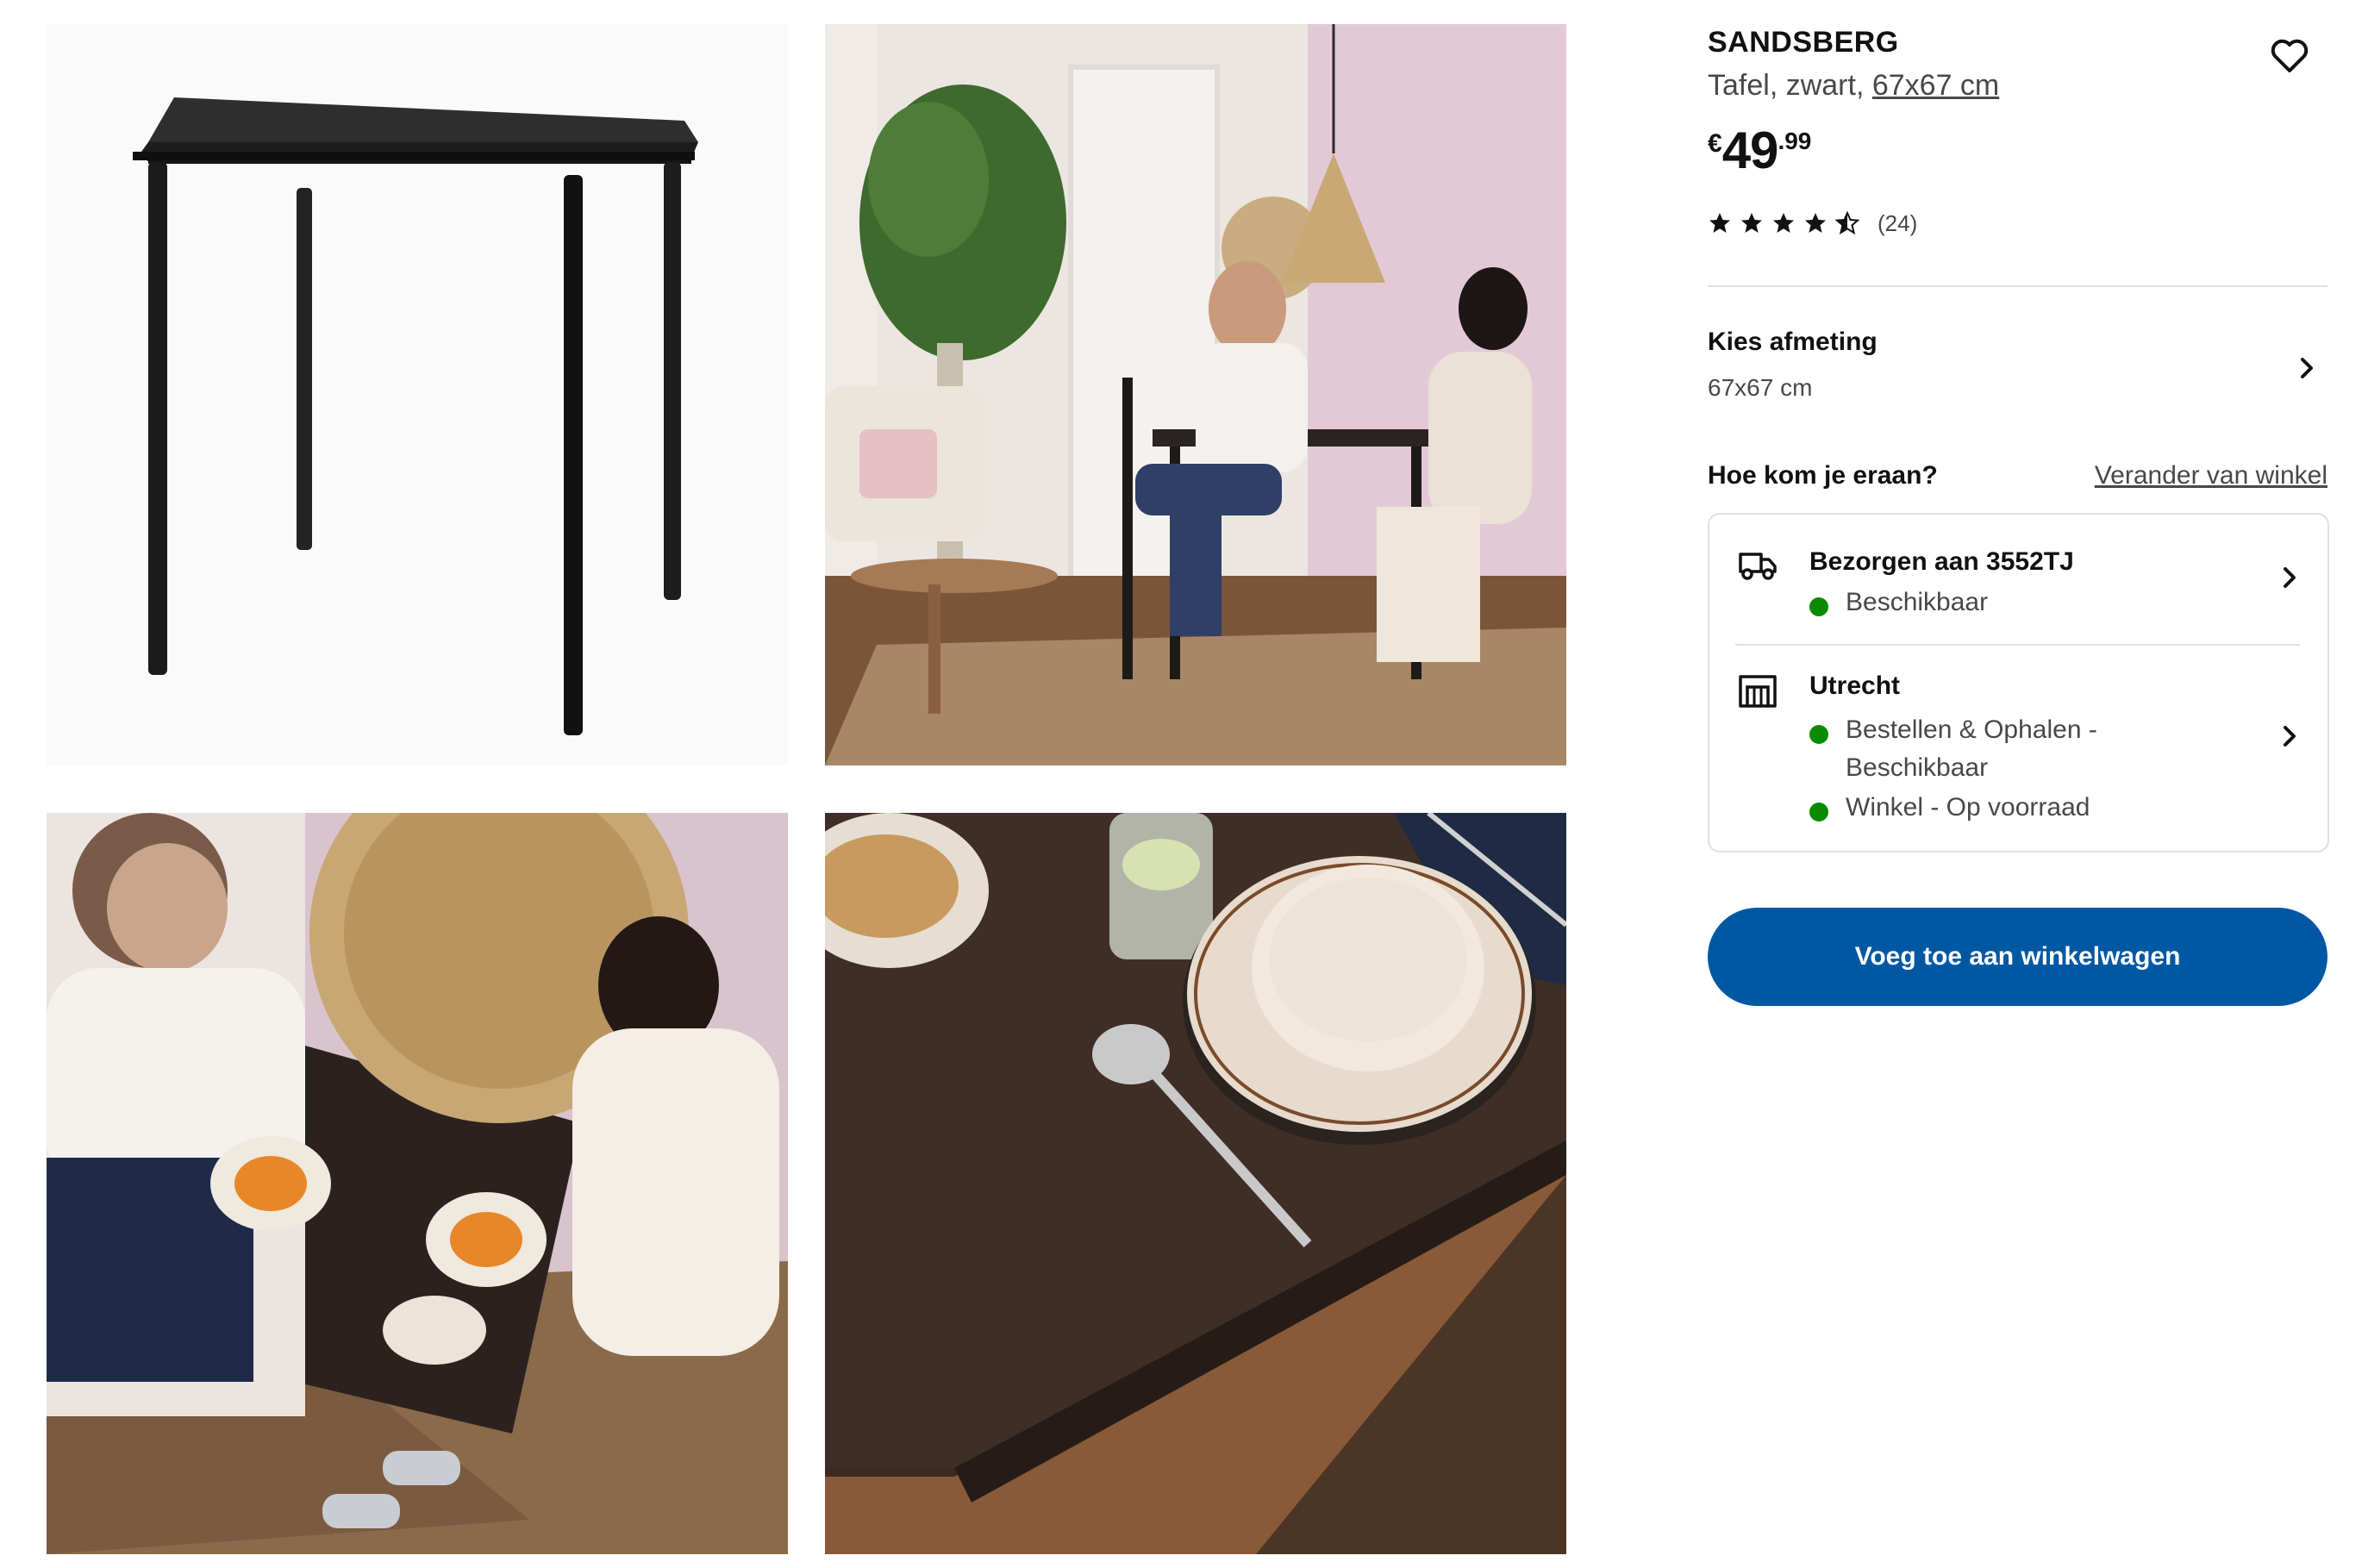 This screenshot has width=2368, height=1568. Describe the element at coordinates (1760, 387) in the screenshot. I see `size-value: 67x67 cm` at that location.